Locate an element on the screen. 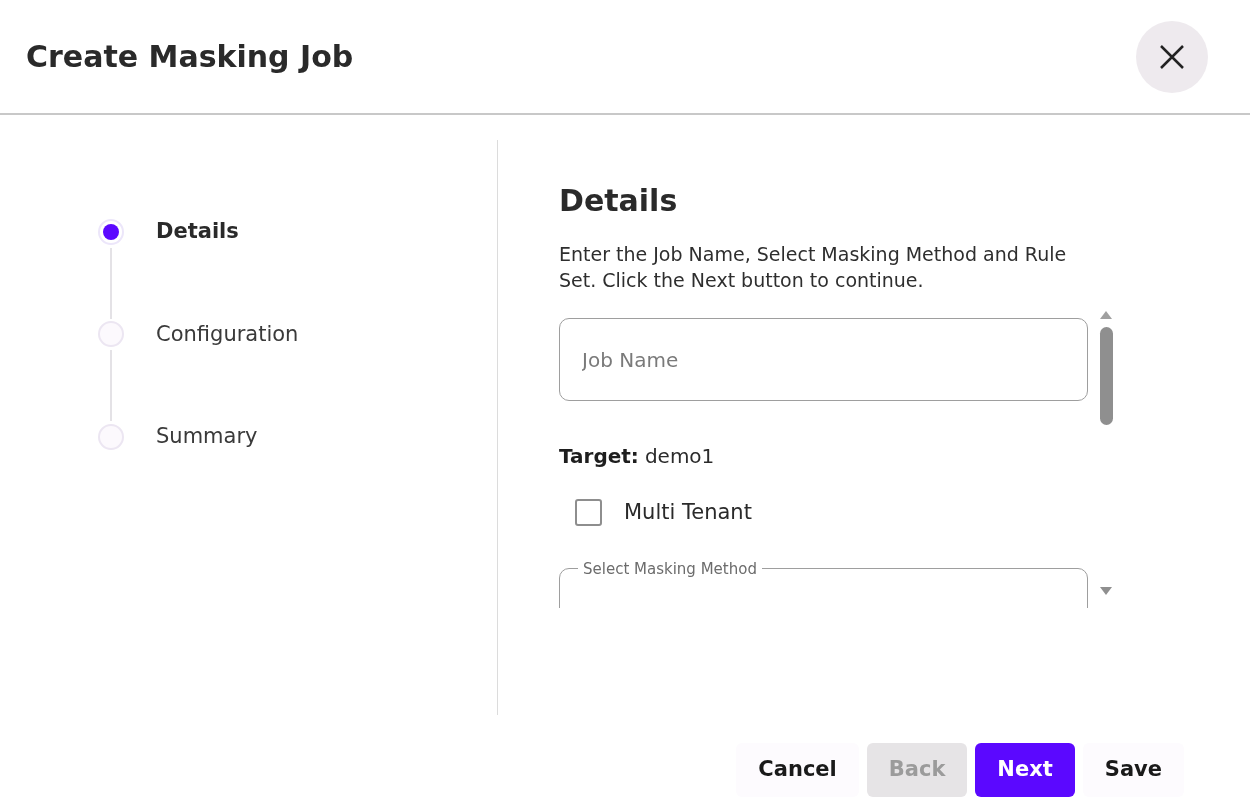 The width and height of the screenshot is (1250, 801). select-label: Select Masking Method is located at coordinates (670, 568).